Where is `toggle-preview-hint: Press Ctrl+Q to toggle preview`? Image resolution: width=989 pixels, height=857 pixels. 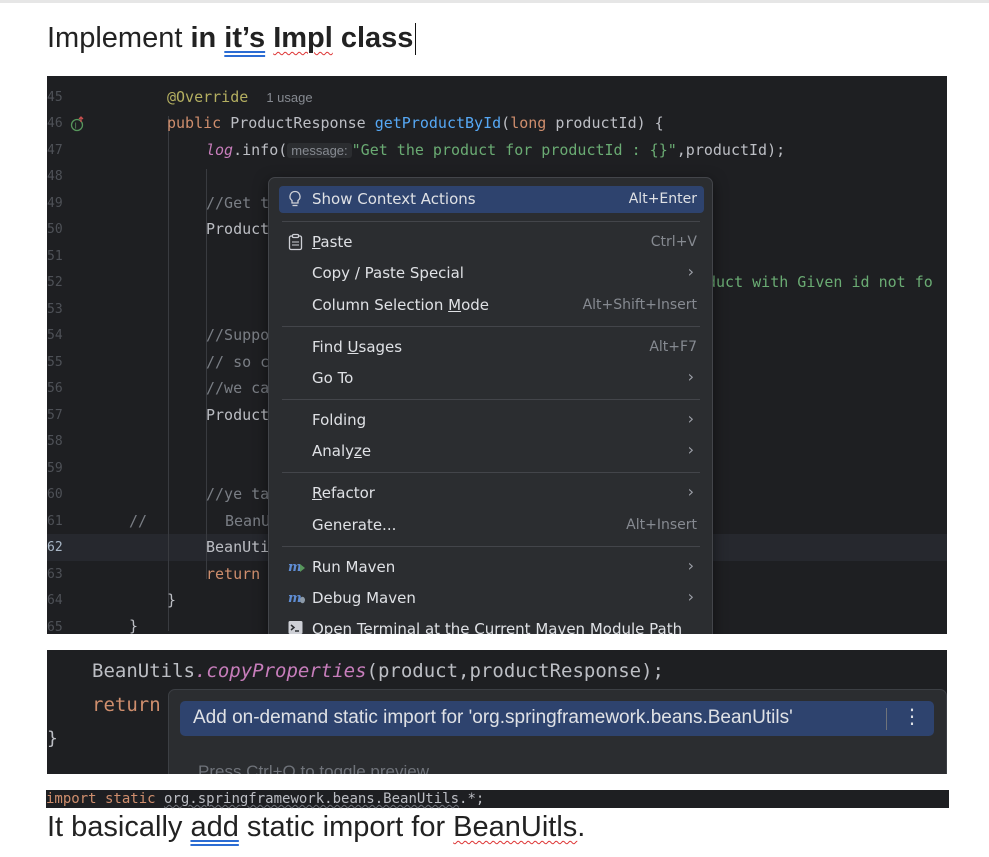 toggle-preview-hint: Press Ctrl+Q to toggle preview is located at coordinates (314, 768).